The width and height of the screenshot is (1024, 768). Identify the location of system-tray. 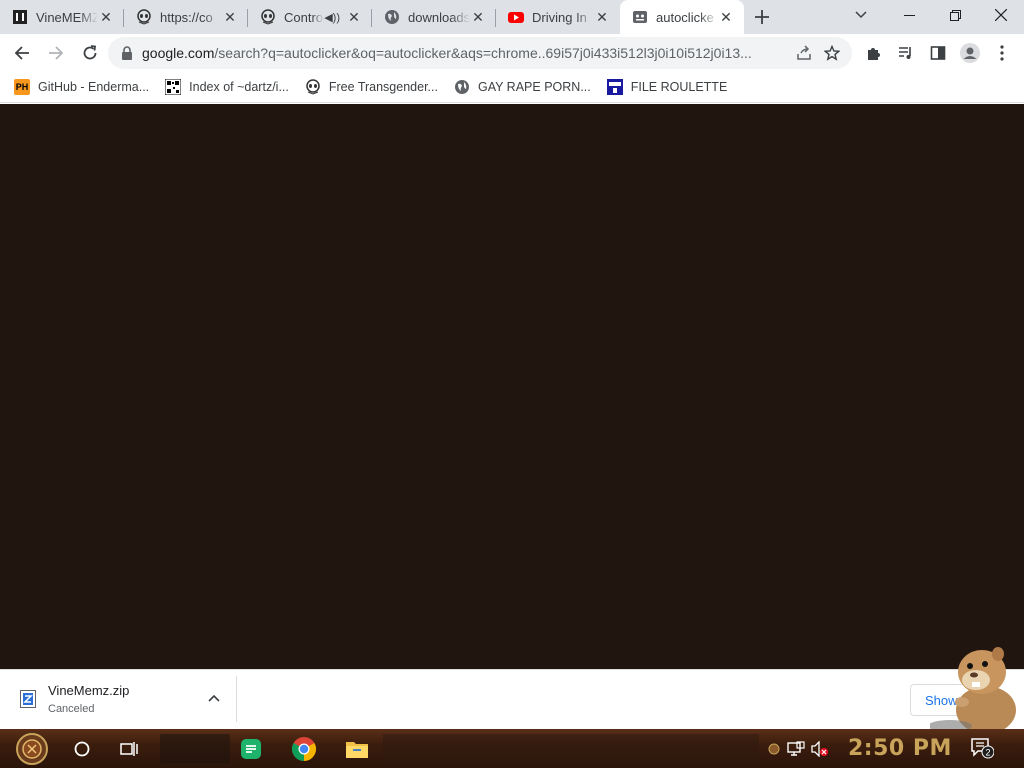
(798, 748).